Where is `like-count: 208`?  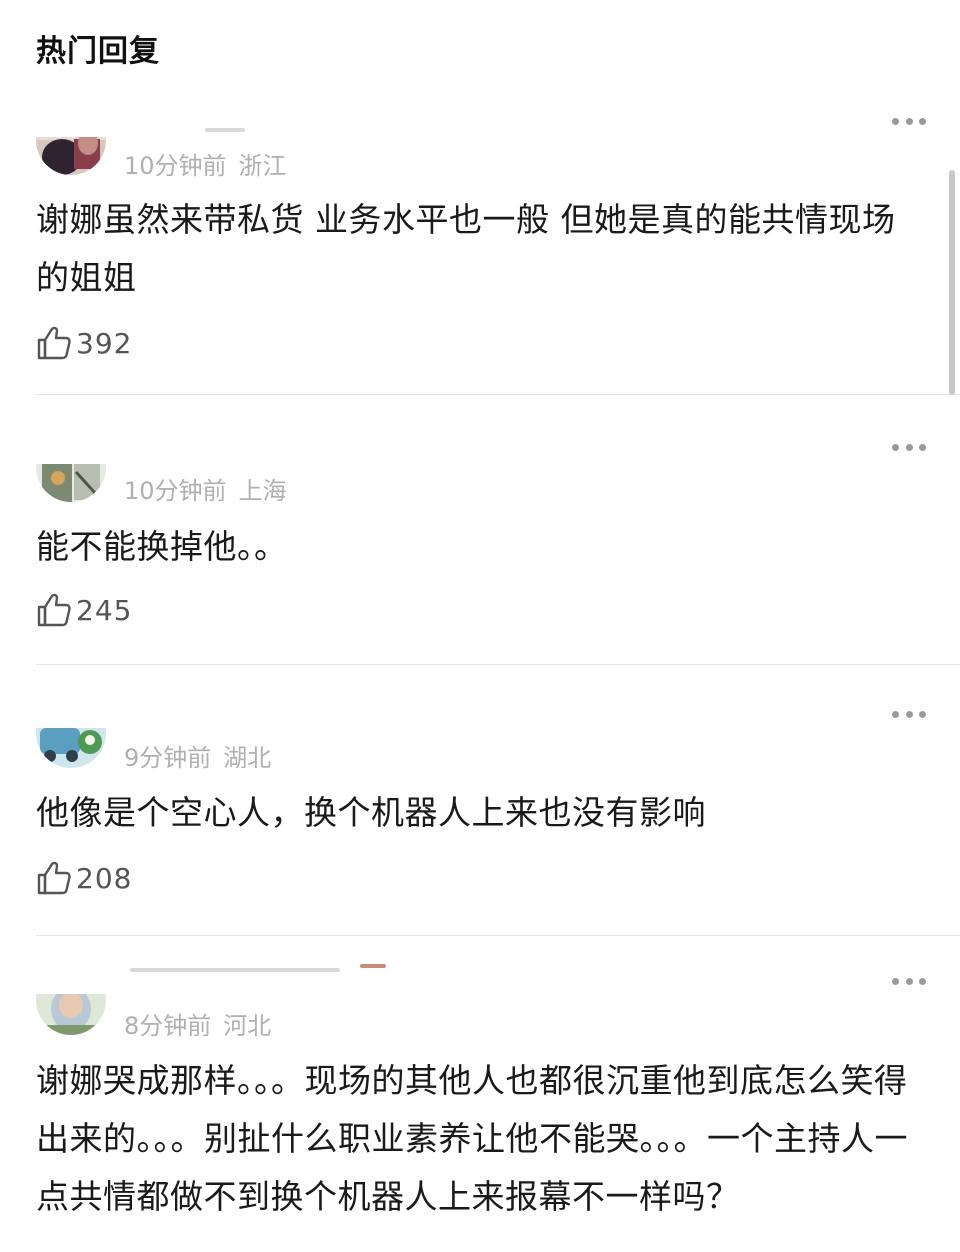 like-count: 208 is located at coordinates (104, 878).